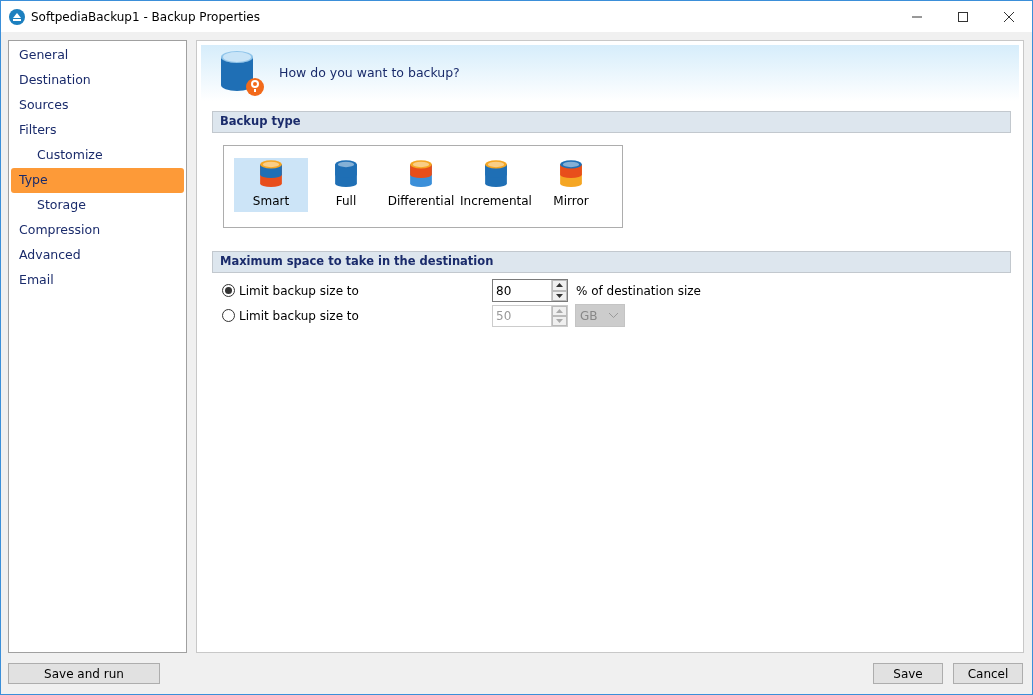  I want to click on section-heading: Backup type, so click(611, 122).